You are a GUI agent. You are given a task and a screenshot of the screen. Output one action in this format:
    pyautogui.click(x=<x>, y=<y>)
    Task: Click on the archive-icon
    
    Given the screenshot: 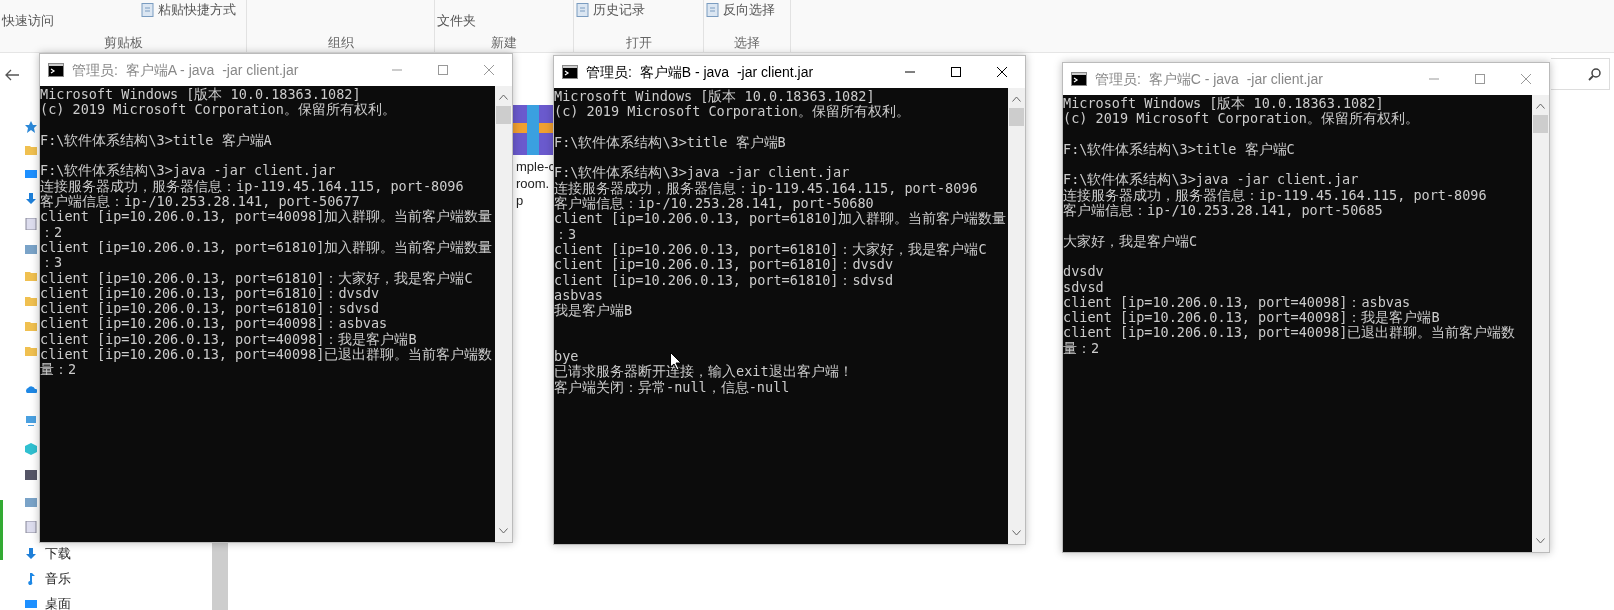 What is the action you would take?
    pyautogui.click(x=533, y=130)
    